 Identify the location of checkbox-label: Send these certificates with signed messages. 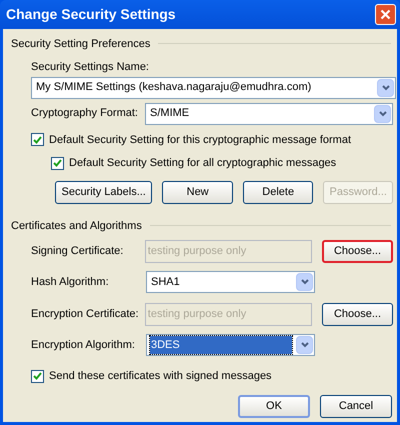
(160, 376).